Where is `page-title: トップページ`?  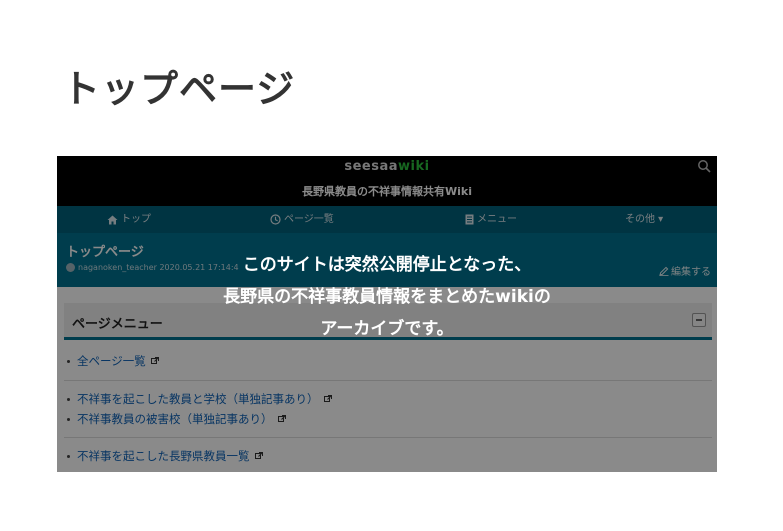
page-title: トップページ is located at coordinates (179, 89).